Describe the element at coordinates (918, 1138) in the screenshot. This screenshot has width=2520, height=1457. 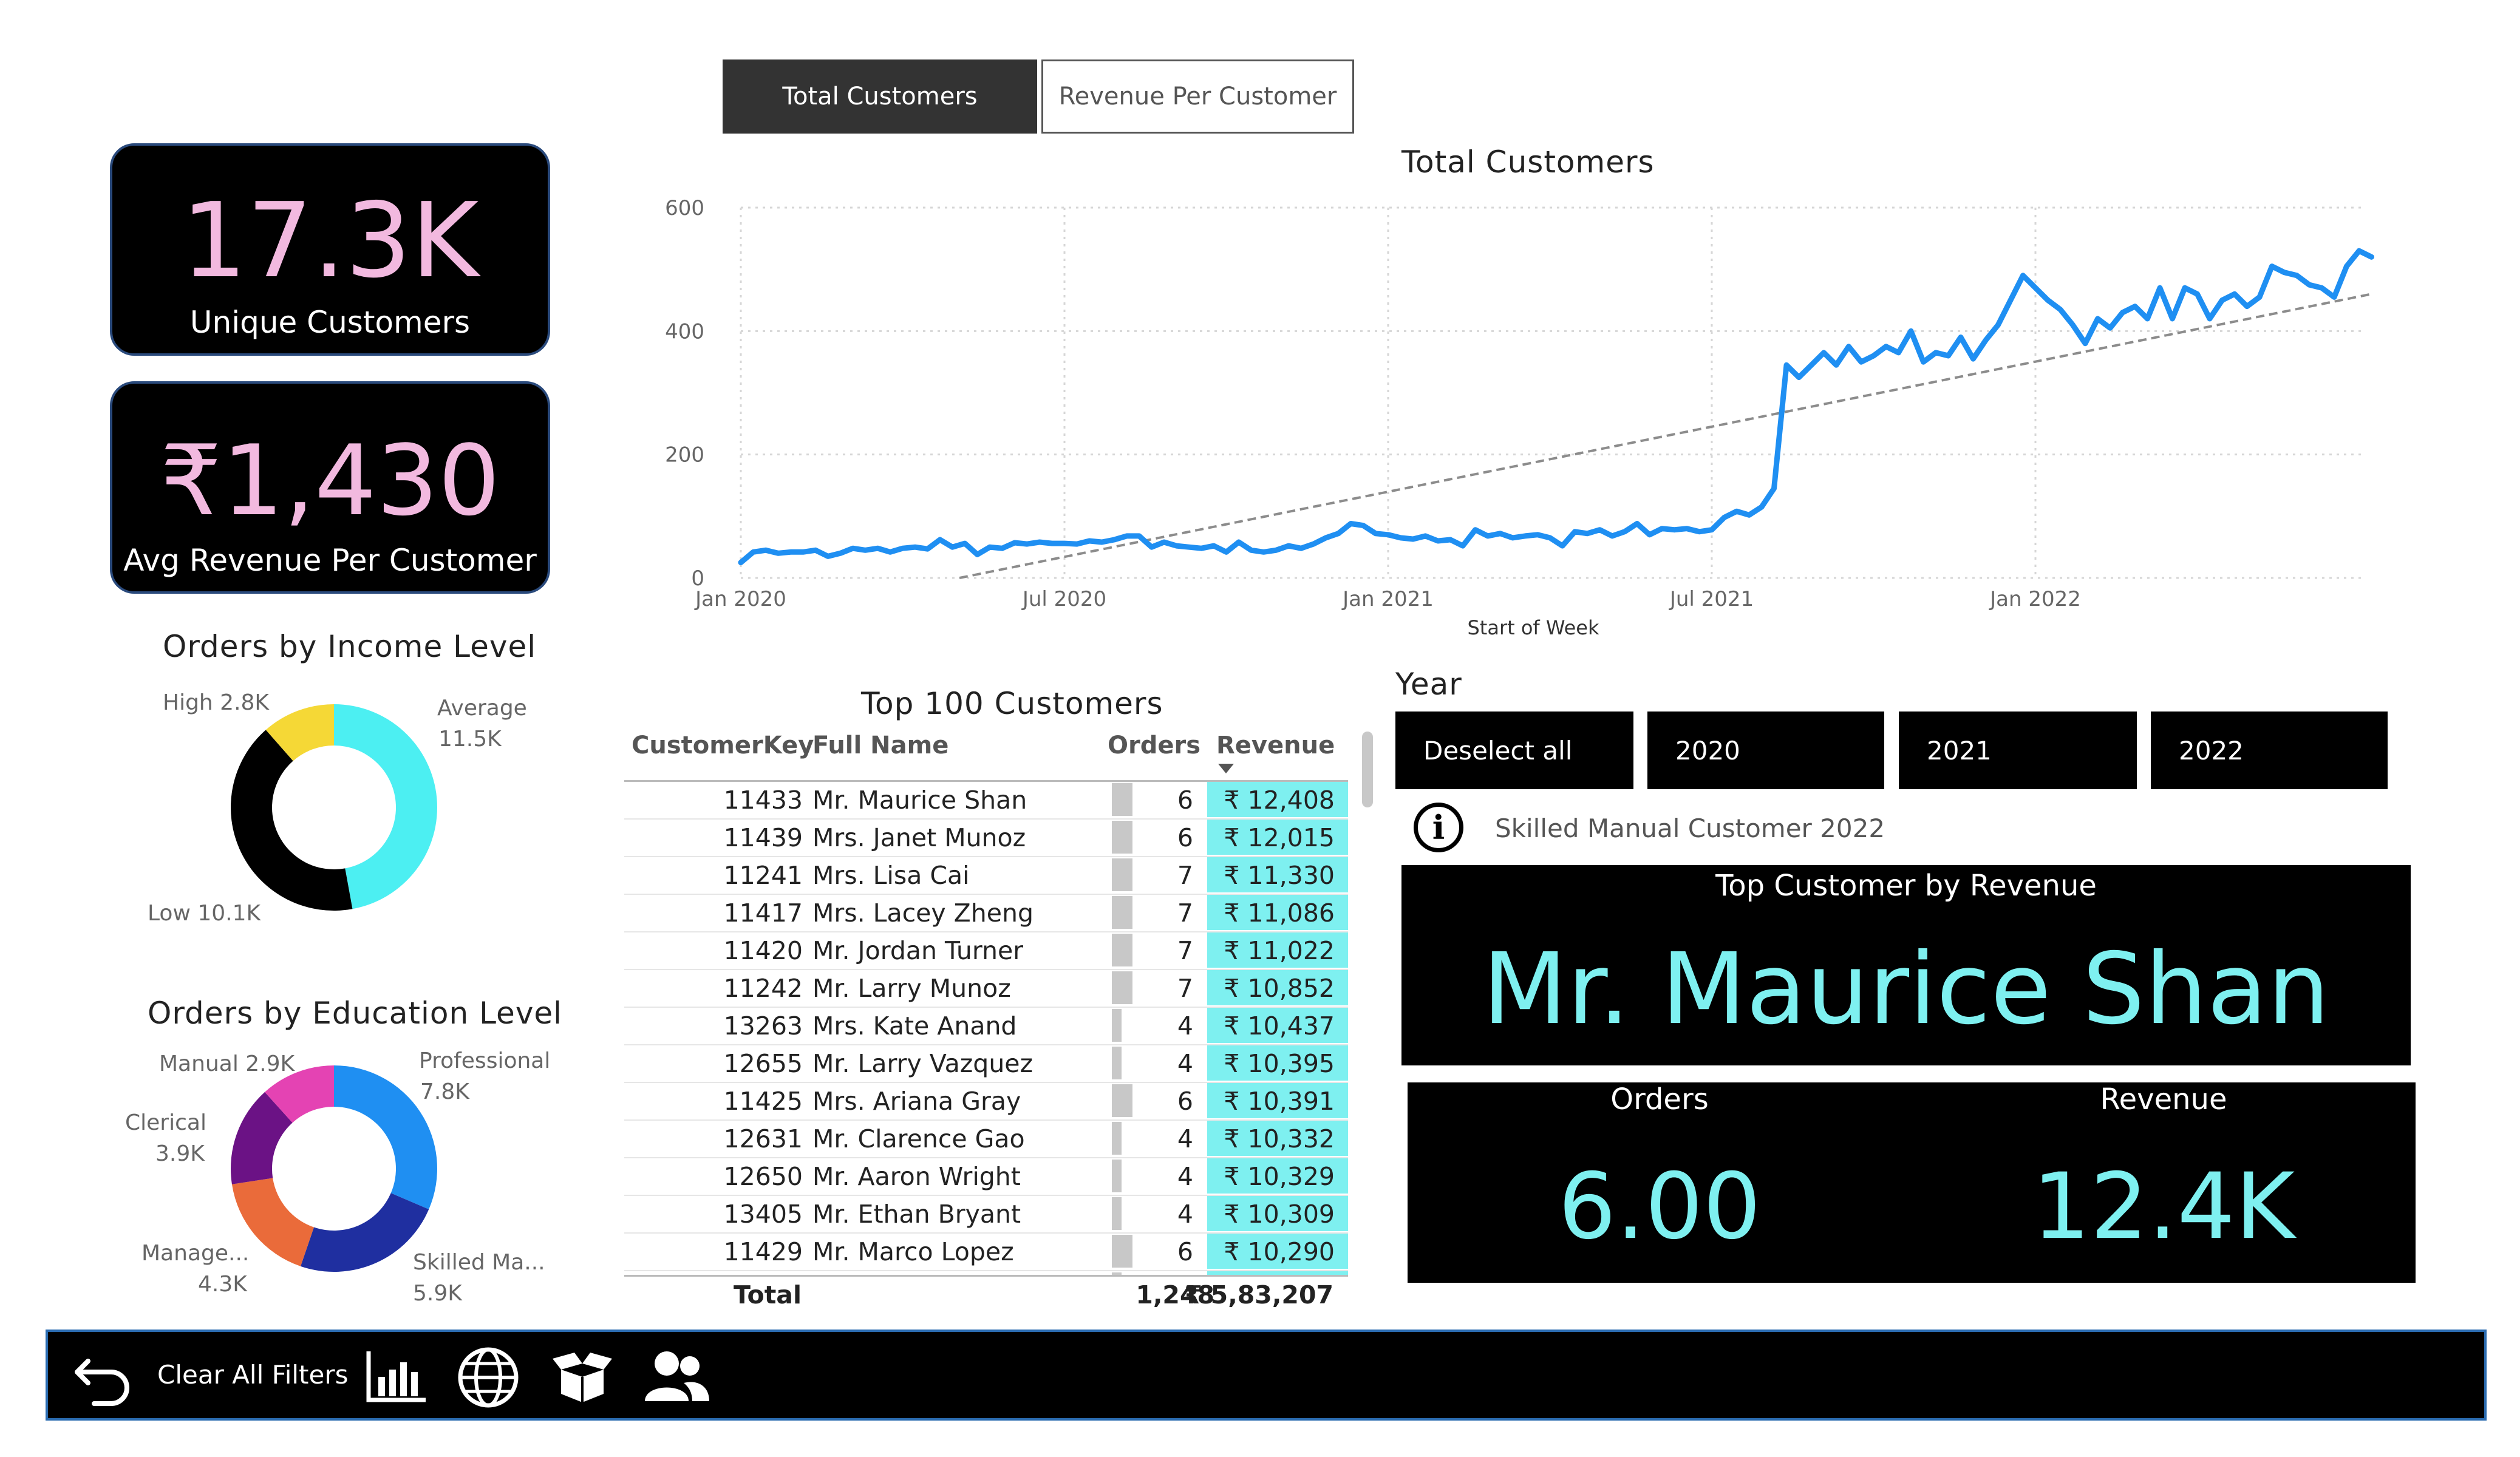
I see `cell-fullname: Mr. Clarence Gao` at that location.